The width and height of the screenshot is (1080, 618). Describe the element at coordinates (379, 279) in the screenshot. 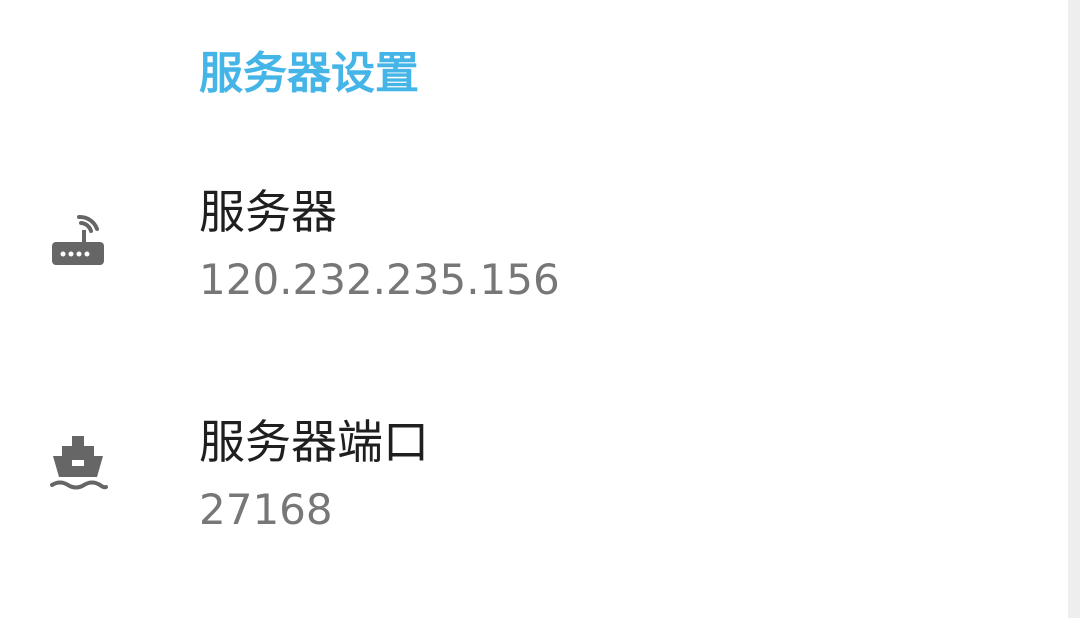

I see `server-address-value: 120.232.235.156` at that location.